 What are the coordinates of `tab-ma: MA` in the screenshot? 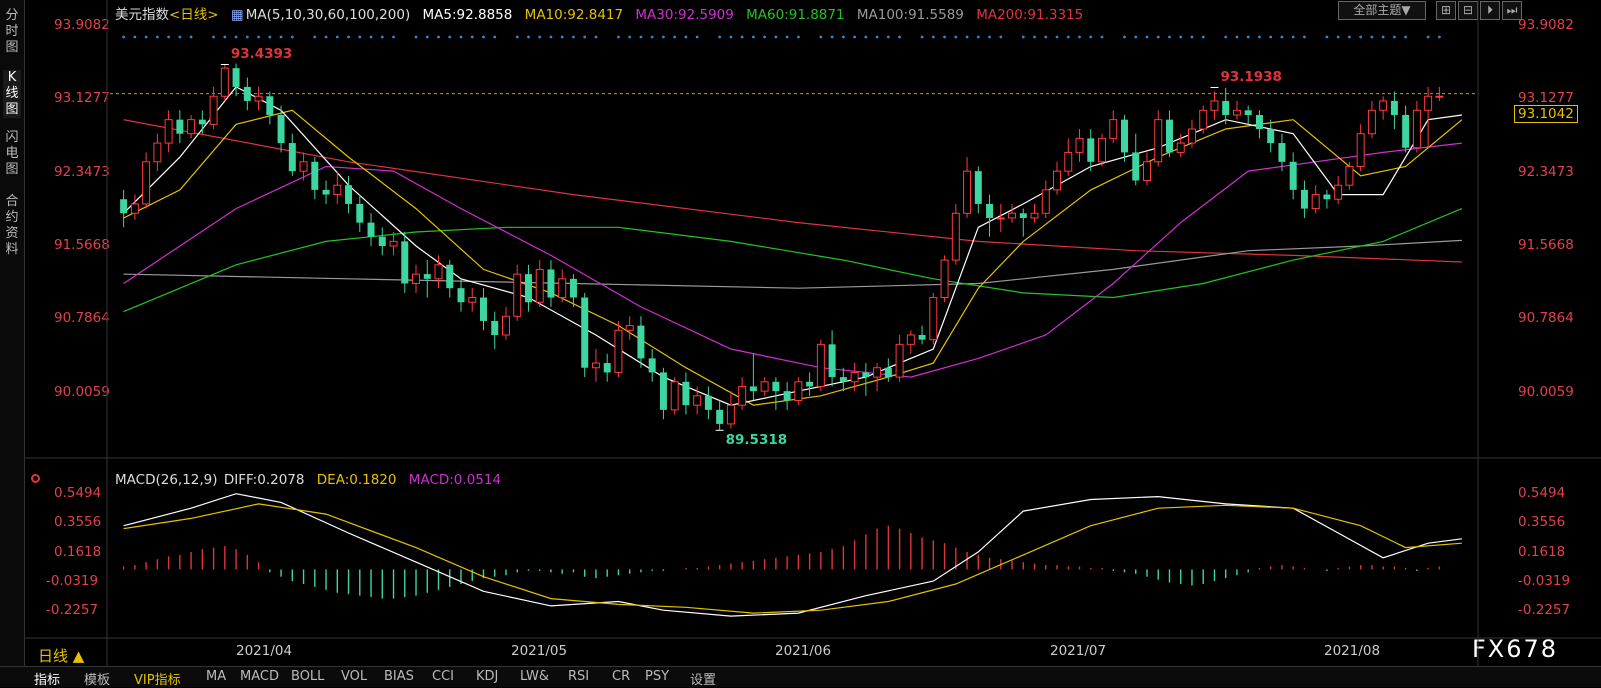 It's located at (216, 676).